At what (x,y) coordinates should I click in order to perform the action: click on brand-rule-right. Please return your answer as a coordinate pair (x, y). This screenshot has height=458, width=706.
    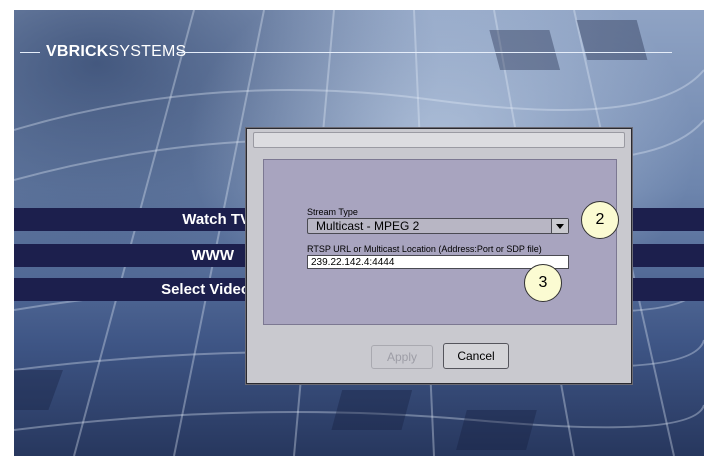
    Looking at the image, I should click on (424, 52).